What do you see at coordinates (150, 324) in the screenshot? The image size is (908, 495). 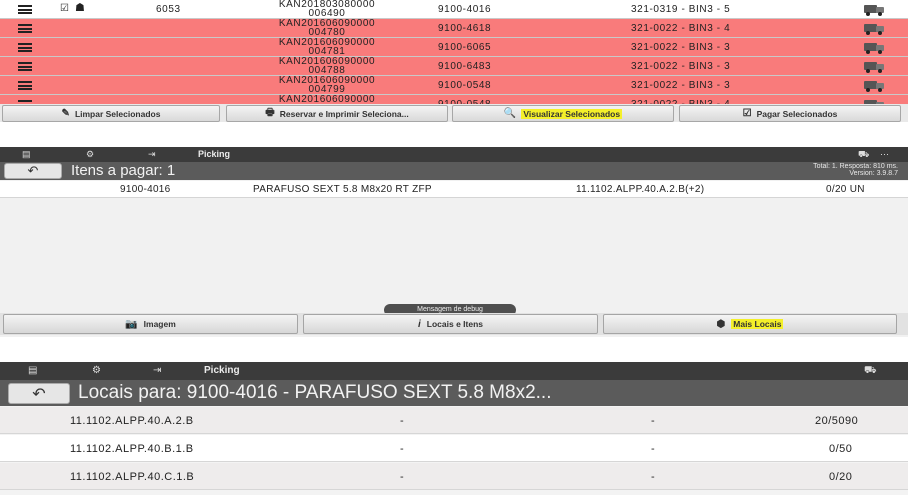 I see `image-button: 📷 Imagem` at bounding box center [150, 324].